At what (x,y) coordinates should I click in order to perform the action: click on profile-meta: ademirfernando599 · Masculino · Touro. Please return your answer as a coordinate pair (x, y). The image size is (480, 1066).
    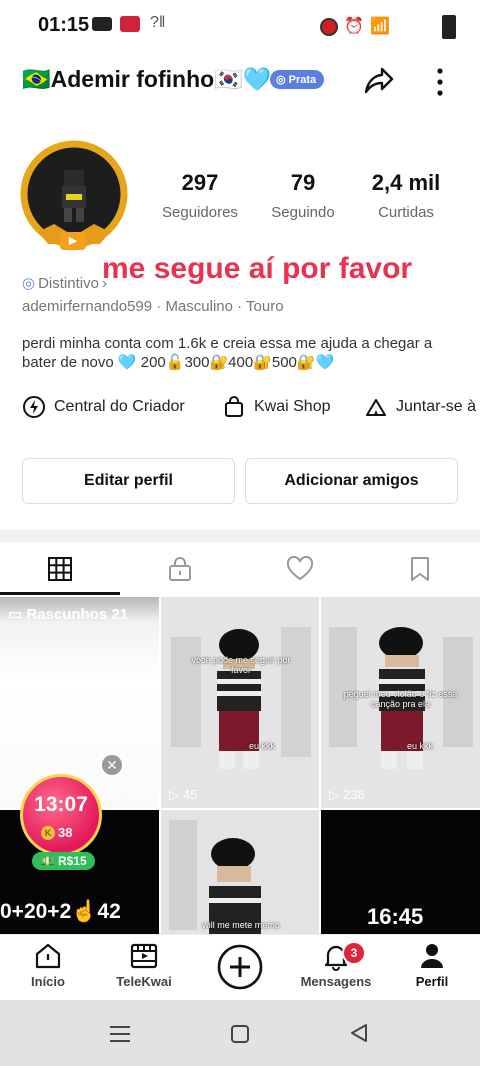
    Looking at the image, I should click on (153, 306).